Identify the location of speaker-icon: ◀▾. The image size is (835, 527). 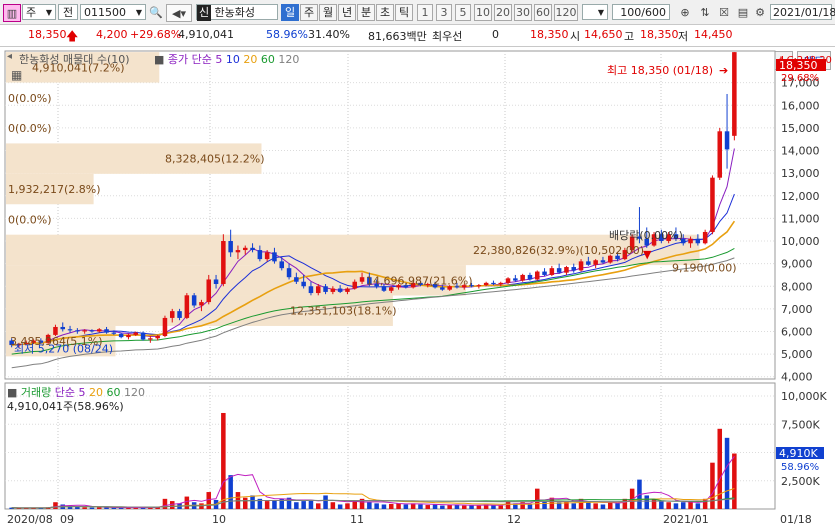
(179, 13).